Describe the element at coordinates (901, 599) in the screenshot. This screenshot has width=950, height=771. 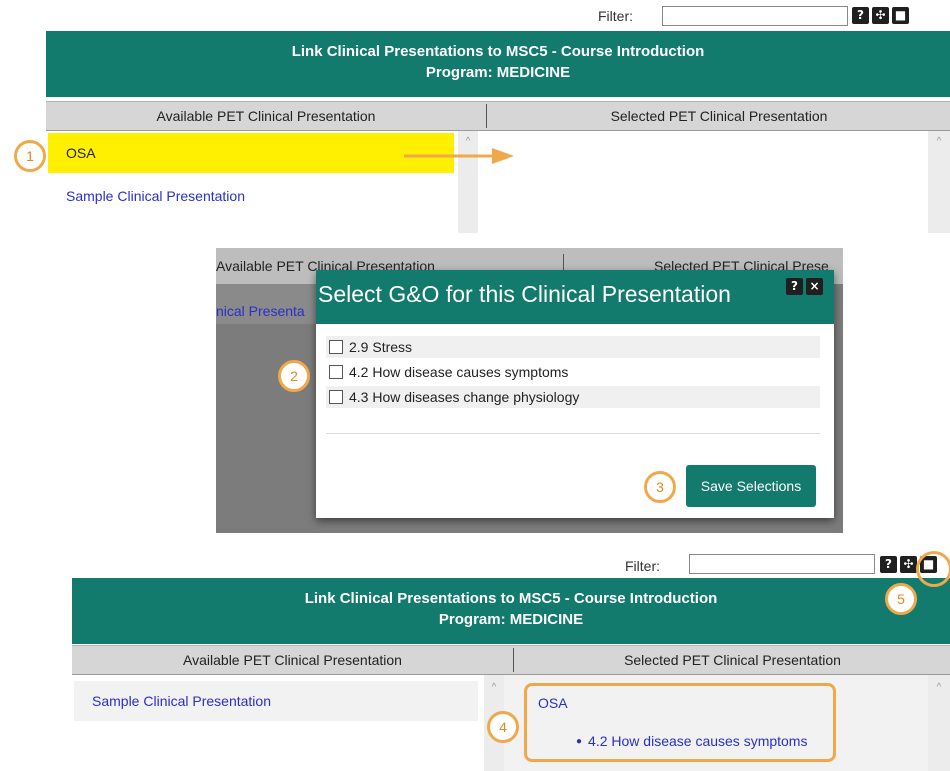
I see `callout-5: 5` at that location.